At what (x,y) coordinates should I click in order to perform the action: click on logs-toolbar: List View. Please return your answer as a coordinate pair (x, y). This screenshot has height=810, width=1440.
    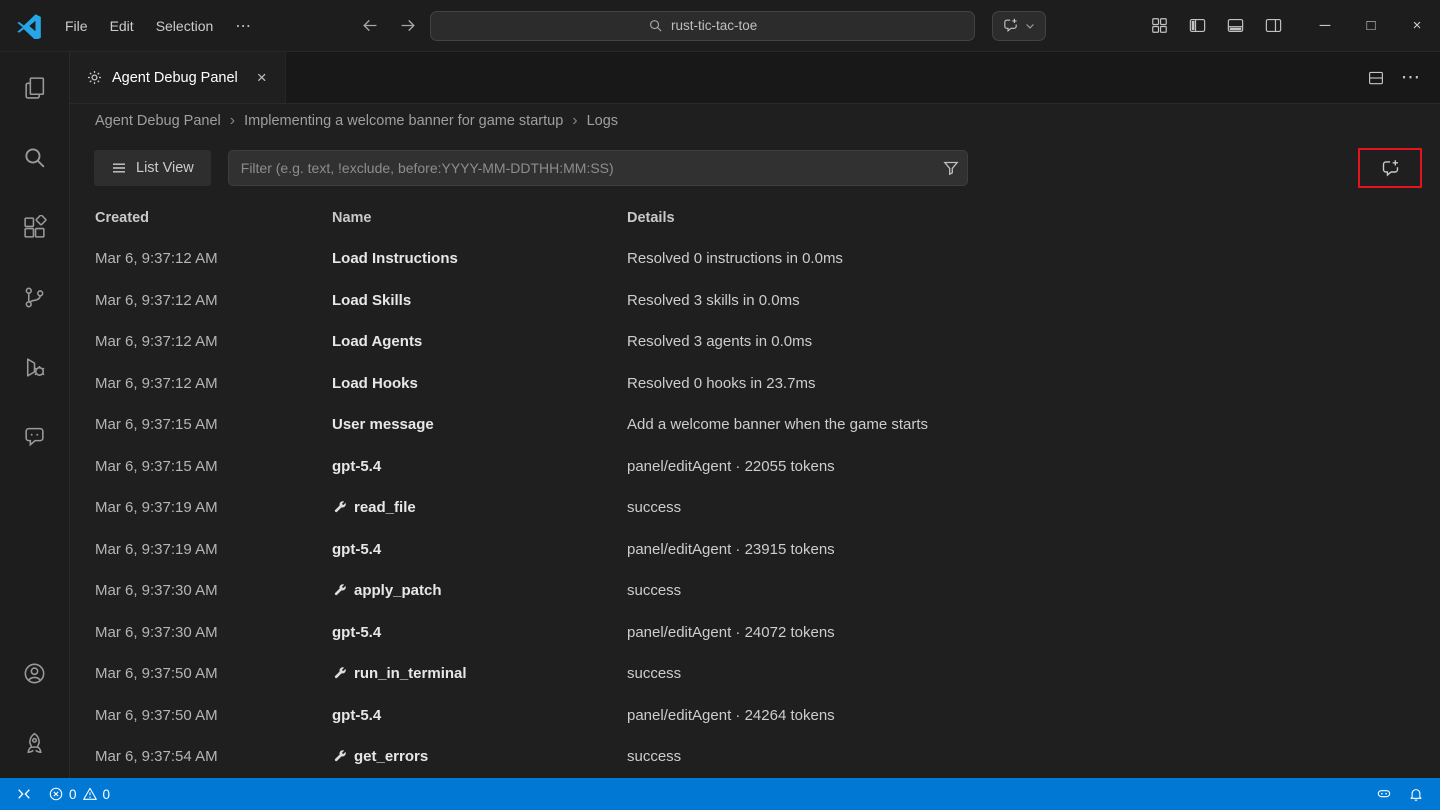
    Looking at the image, I should click on (755, 167).